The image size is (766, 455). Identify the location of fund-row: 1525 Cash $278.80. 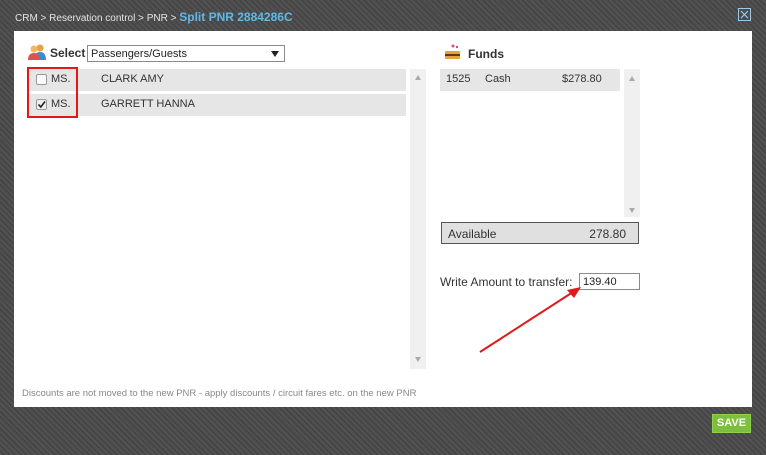
(530, 80).